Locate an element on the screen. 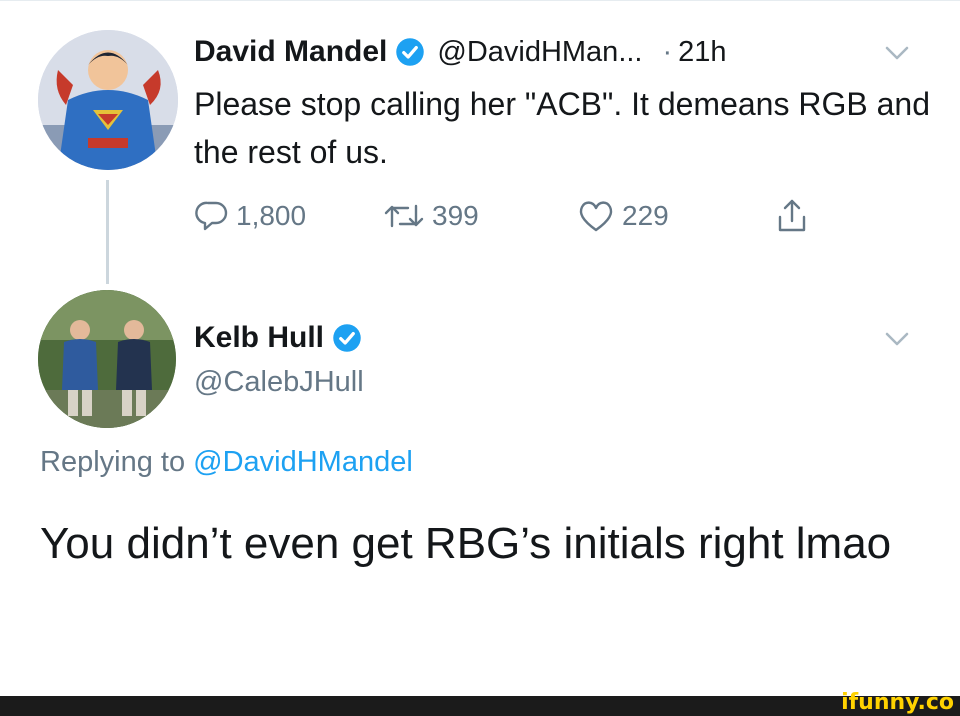 The width and height of the screenshot is (960, 716). reply-button: 1,800 is located at coordinates (250, 216).